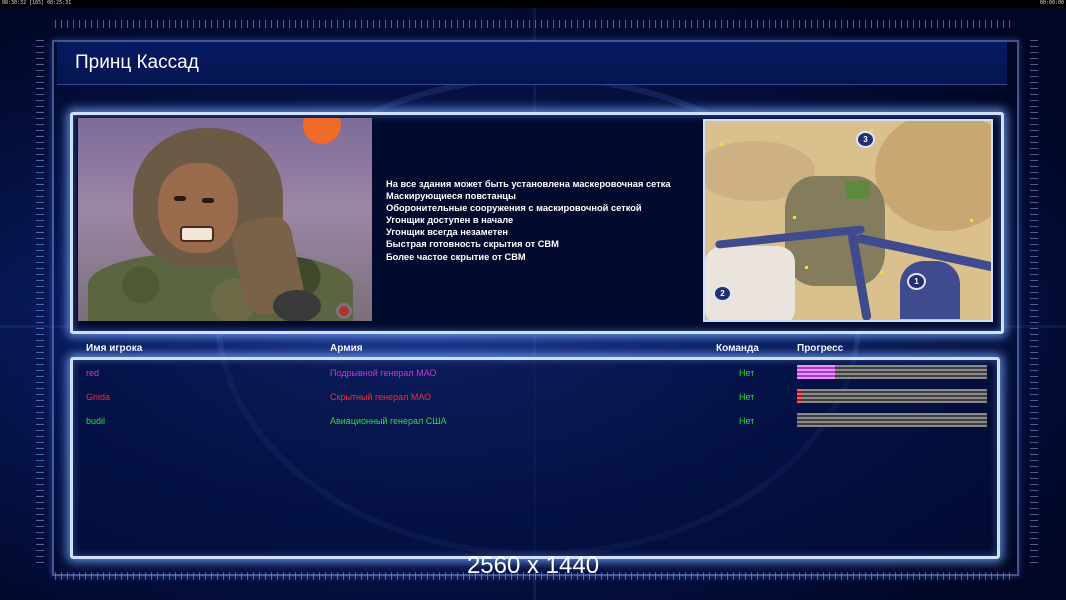  Describe the element at coordinates (933, 176) in the screenshot. I see `map-terrain` at that location.